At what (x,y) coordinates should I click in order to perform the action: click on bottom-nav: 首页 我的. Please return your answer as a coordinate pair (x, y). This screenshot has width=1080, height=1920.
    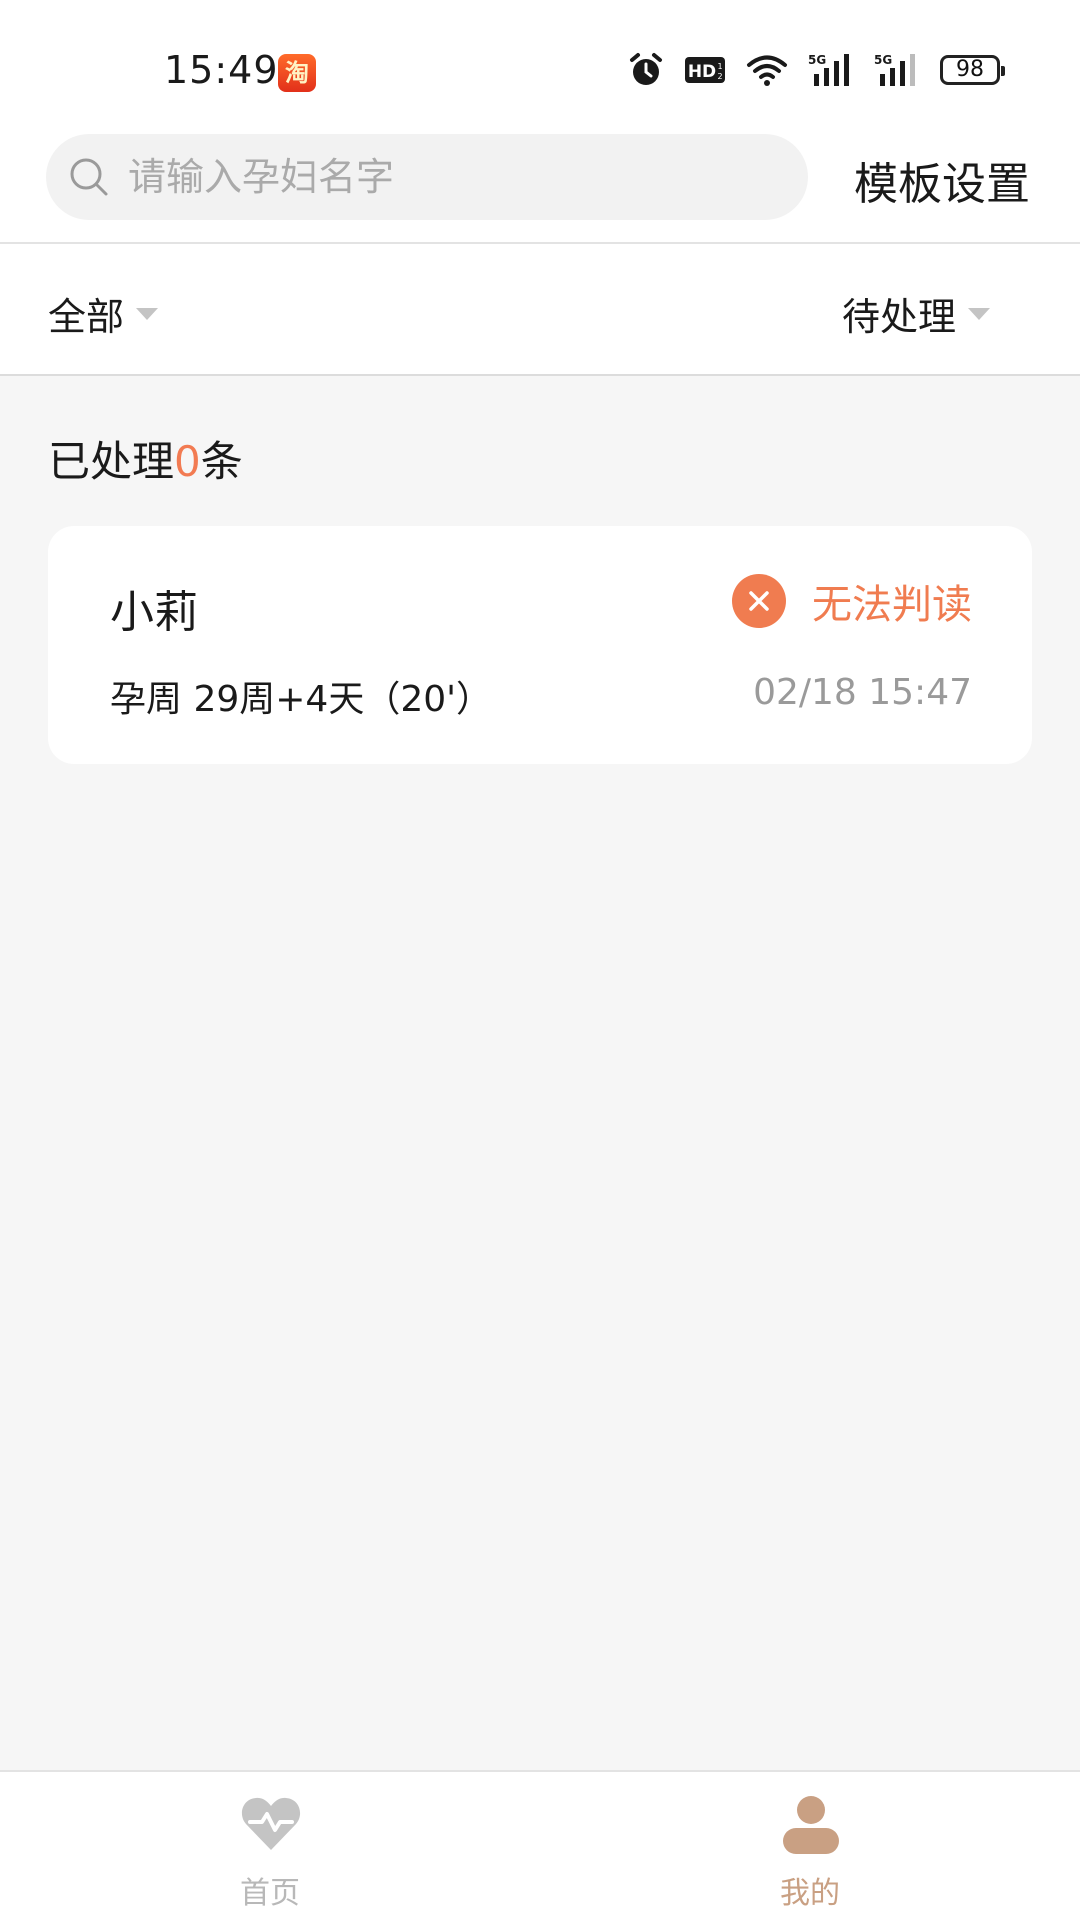
    Looking at the image, I should click on (540, 1845).